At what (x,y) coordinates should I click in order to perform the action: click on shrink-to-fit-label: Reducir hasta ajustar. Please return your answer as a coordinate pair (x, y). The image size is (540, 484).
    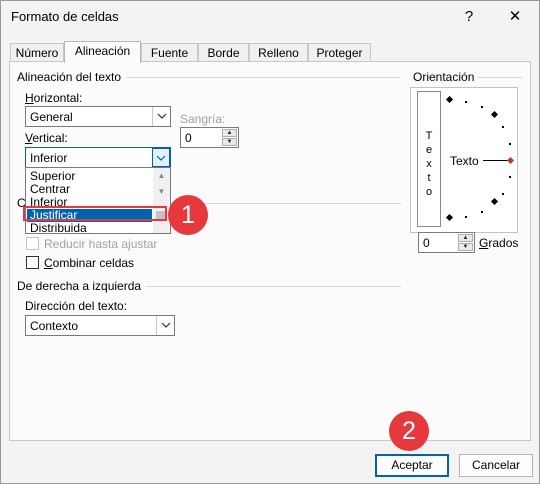
    Looking at the image, I should click on (101, 244).